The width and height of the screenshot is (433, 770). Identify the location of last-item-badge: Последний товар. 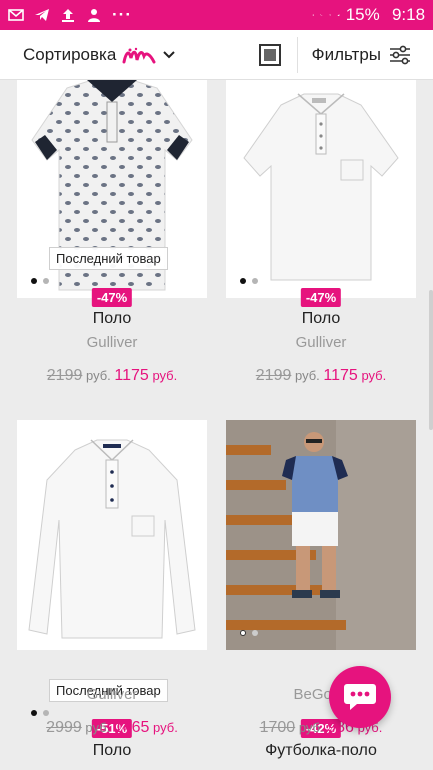
(108, 258).